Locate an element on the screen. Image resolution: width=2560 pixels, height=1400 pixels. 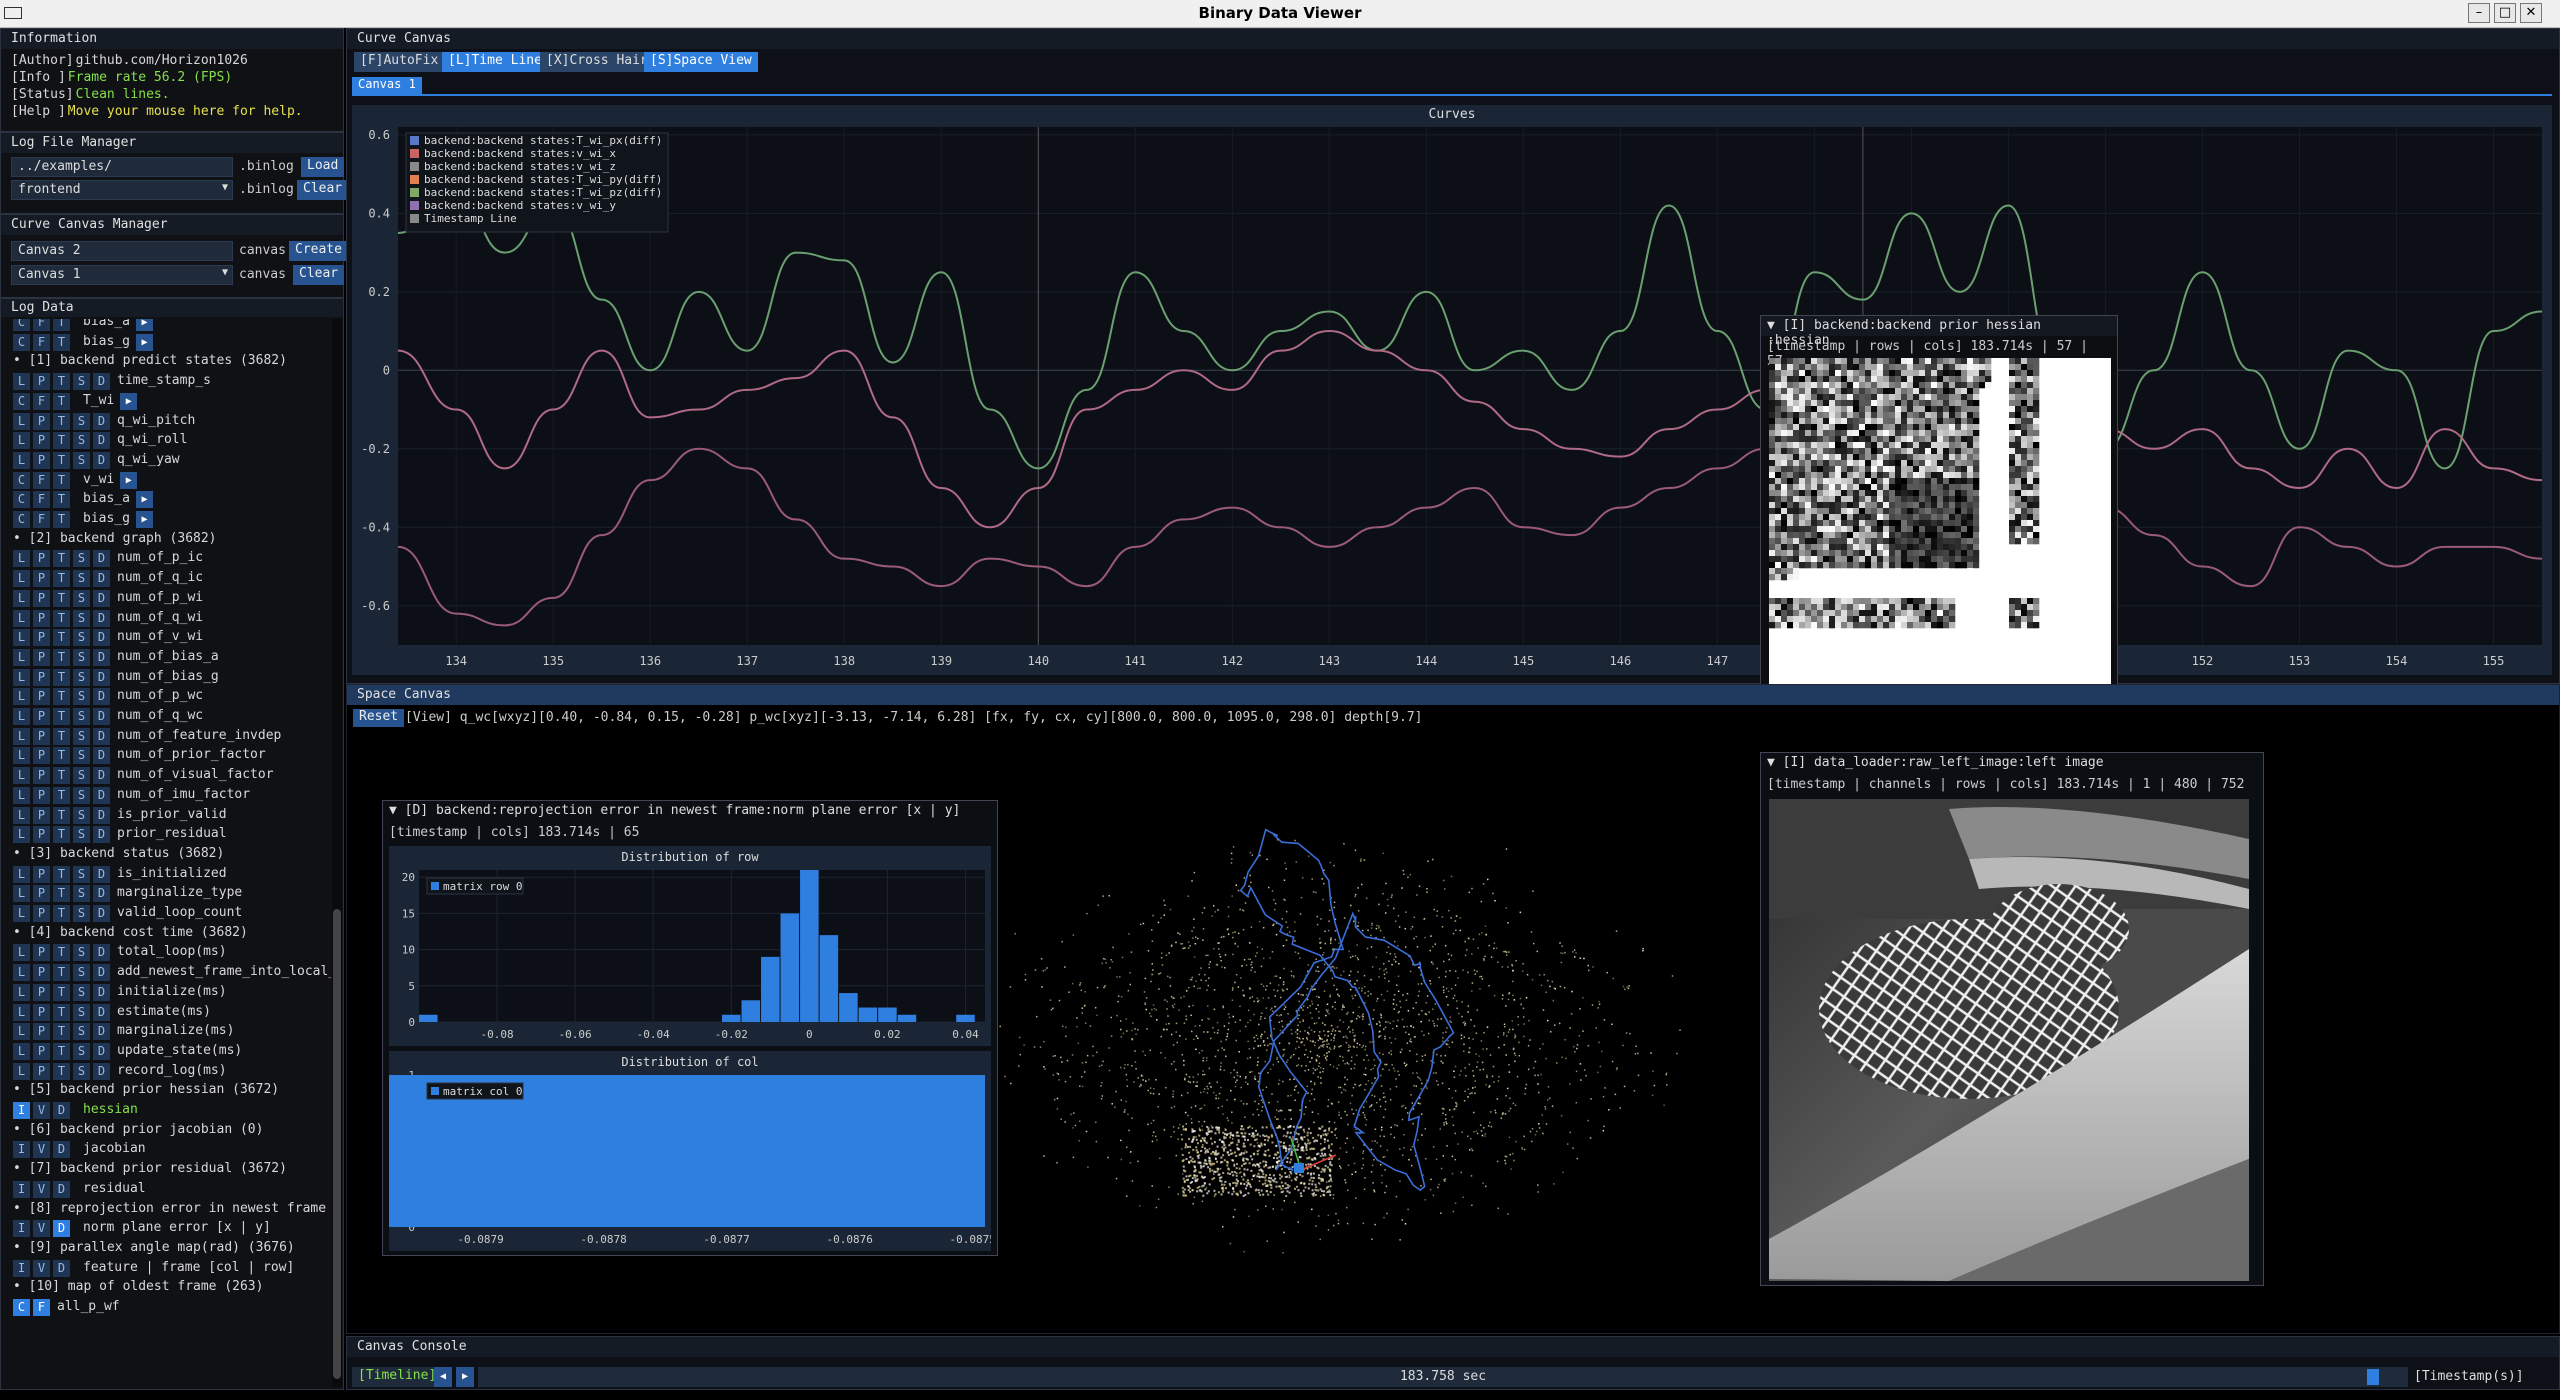
log-item: C F Tbias_g ▶ is located at coordinates (83, 343).